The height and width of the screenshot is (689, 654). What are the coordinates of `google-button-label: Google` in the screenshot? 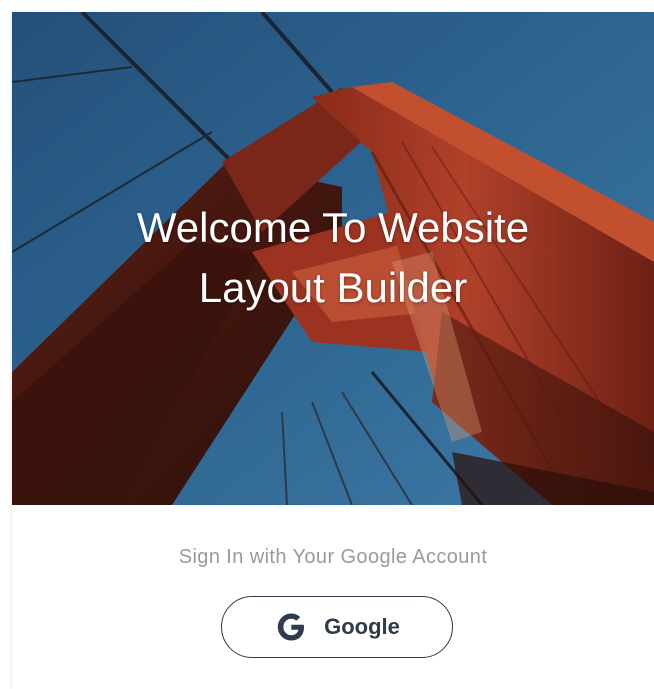 It's located at (362, 626).